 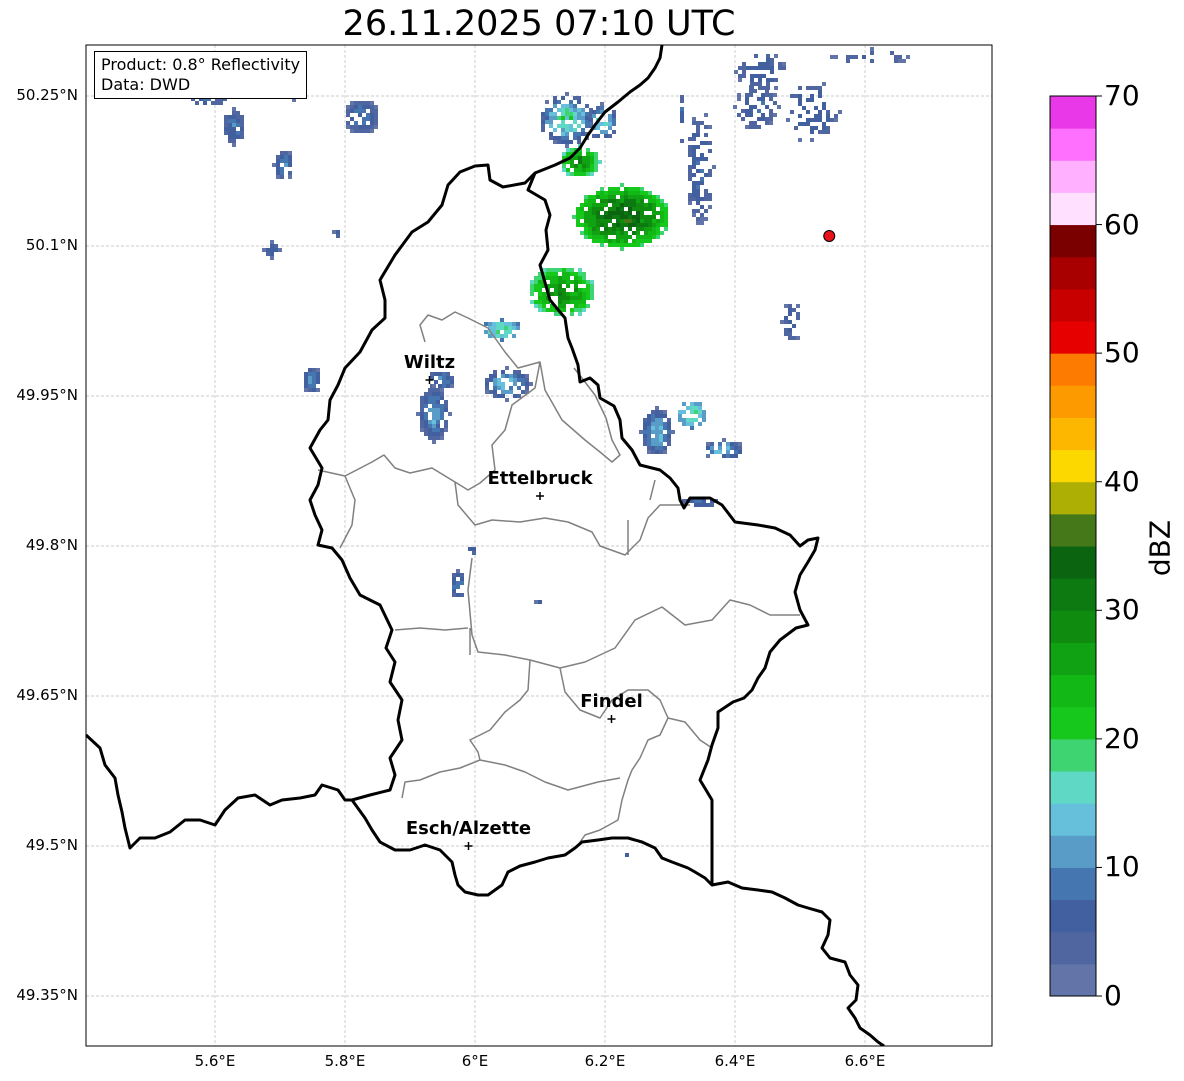 What do you see at coordinates (1122, 610) in the screenshot?
I see `colorbar-tick-label: 30` at bounding box center [1122, 610].